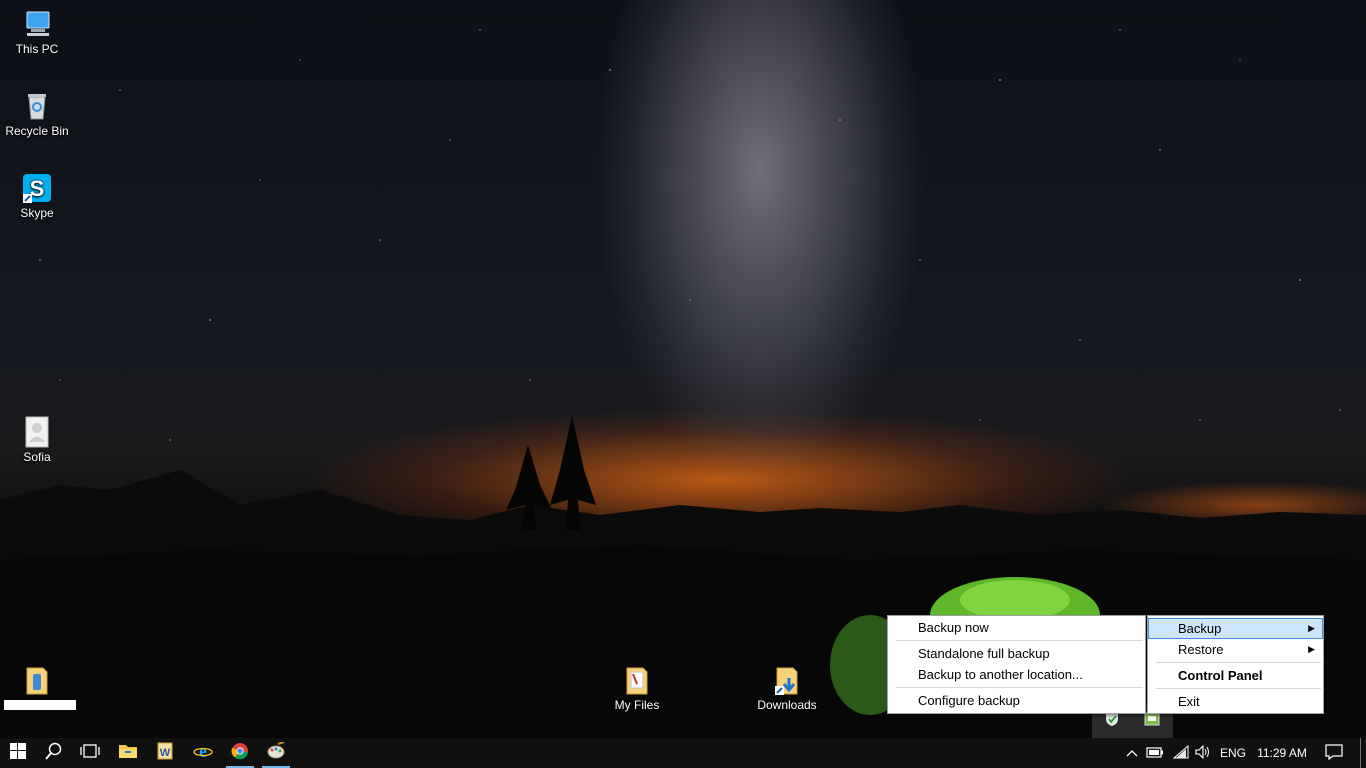 The width and height of the screenshot is (1366, 768). What do you see at coordinates (1235, 701) in the screenshot?
I see `menu-item-exit: Exit` at bounding box center [1235, 701].